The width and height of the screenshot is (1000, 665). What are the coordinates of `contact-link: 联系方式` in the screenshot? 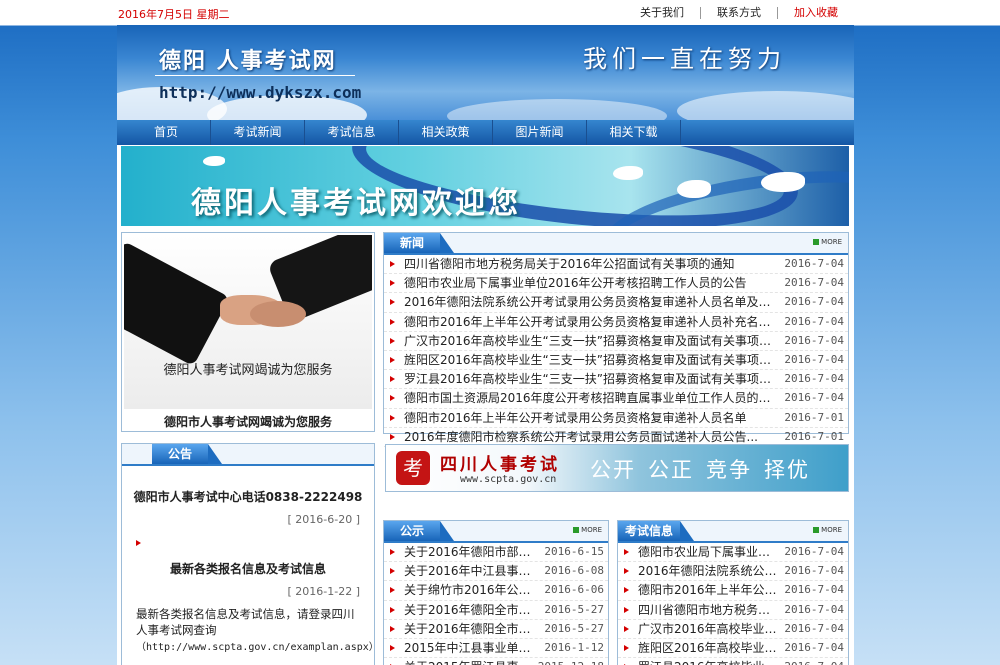 It's located at (738, 13).